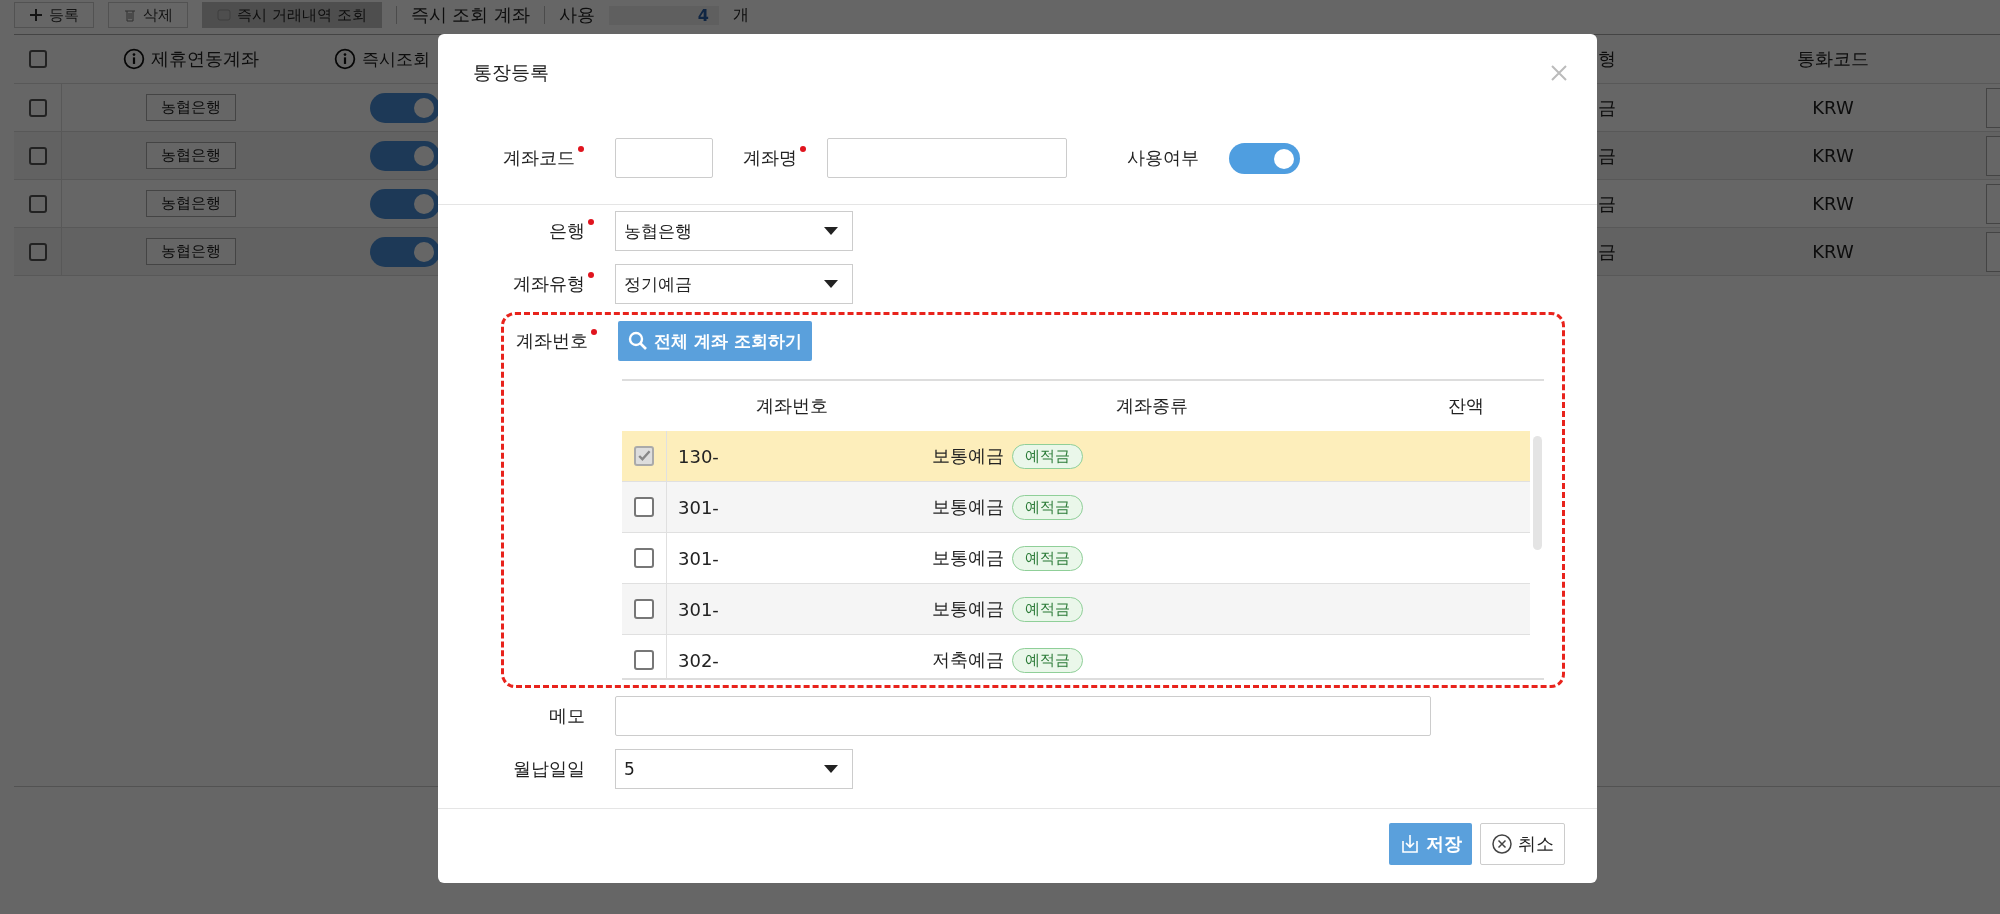  I want to click on field-label: 월납일일, so click(549, 769).